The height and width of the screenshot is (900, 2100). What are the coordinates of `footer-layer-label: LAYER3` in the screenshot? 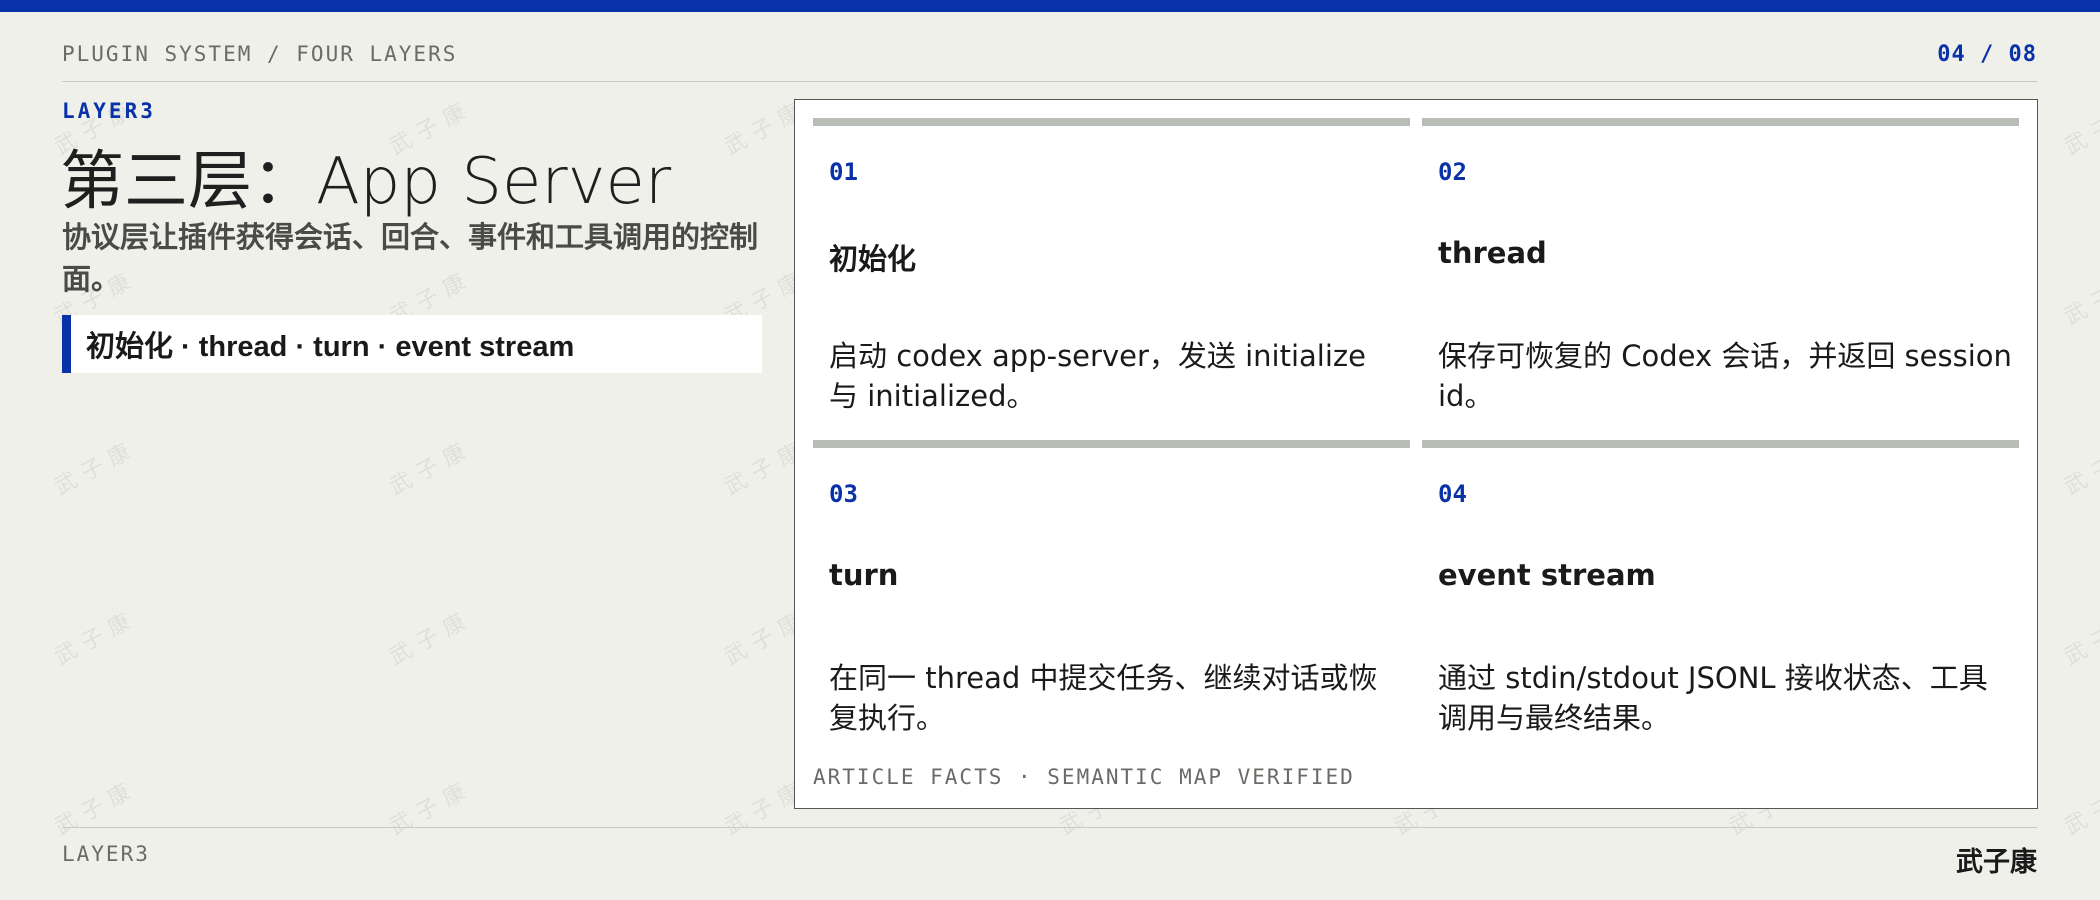 It's located at (106, 854).